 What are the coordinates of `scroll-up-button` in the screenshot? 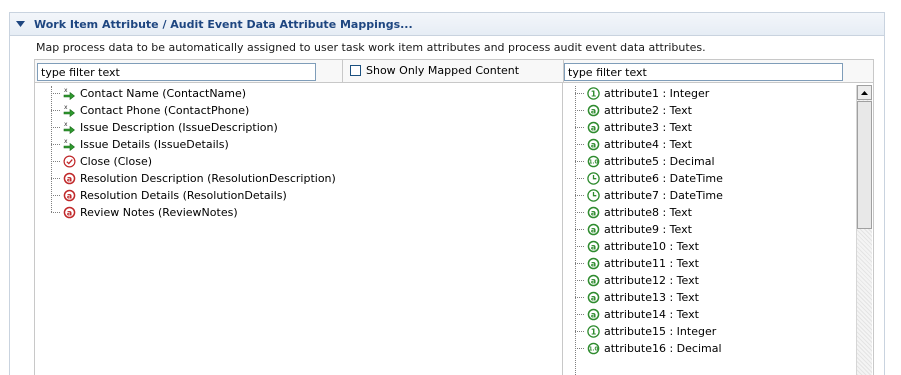 It's located at (864, 92).